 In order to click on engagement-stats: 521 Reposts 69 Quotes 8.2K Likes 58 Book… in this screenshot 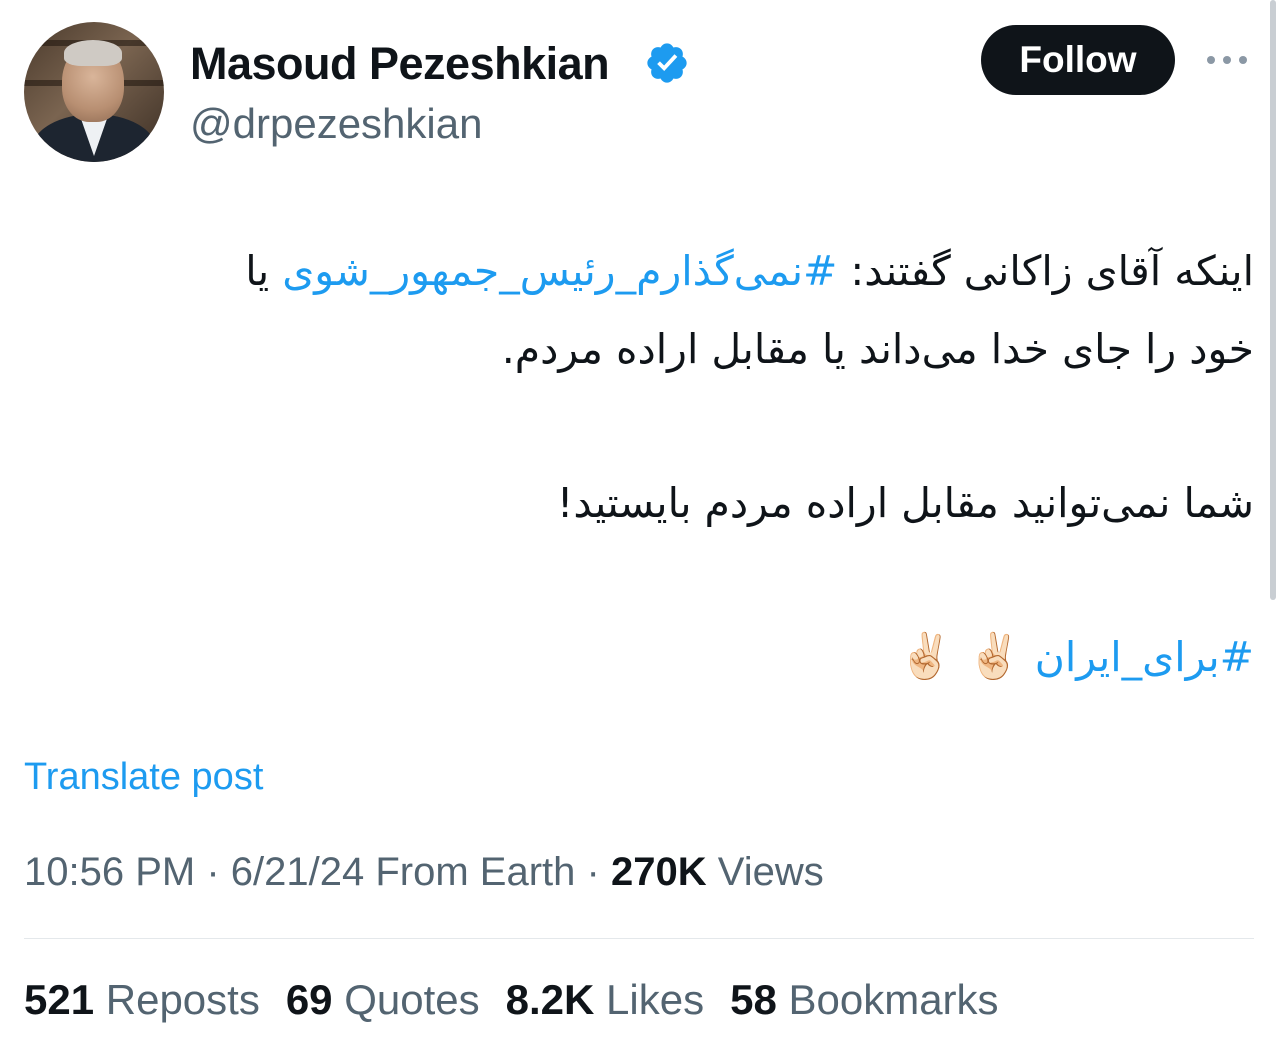, I will do `click(511, 1000)`.